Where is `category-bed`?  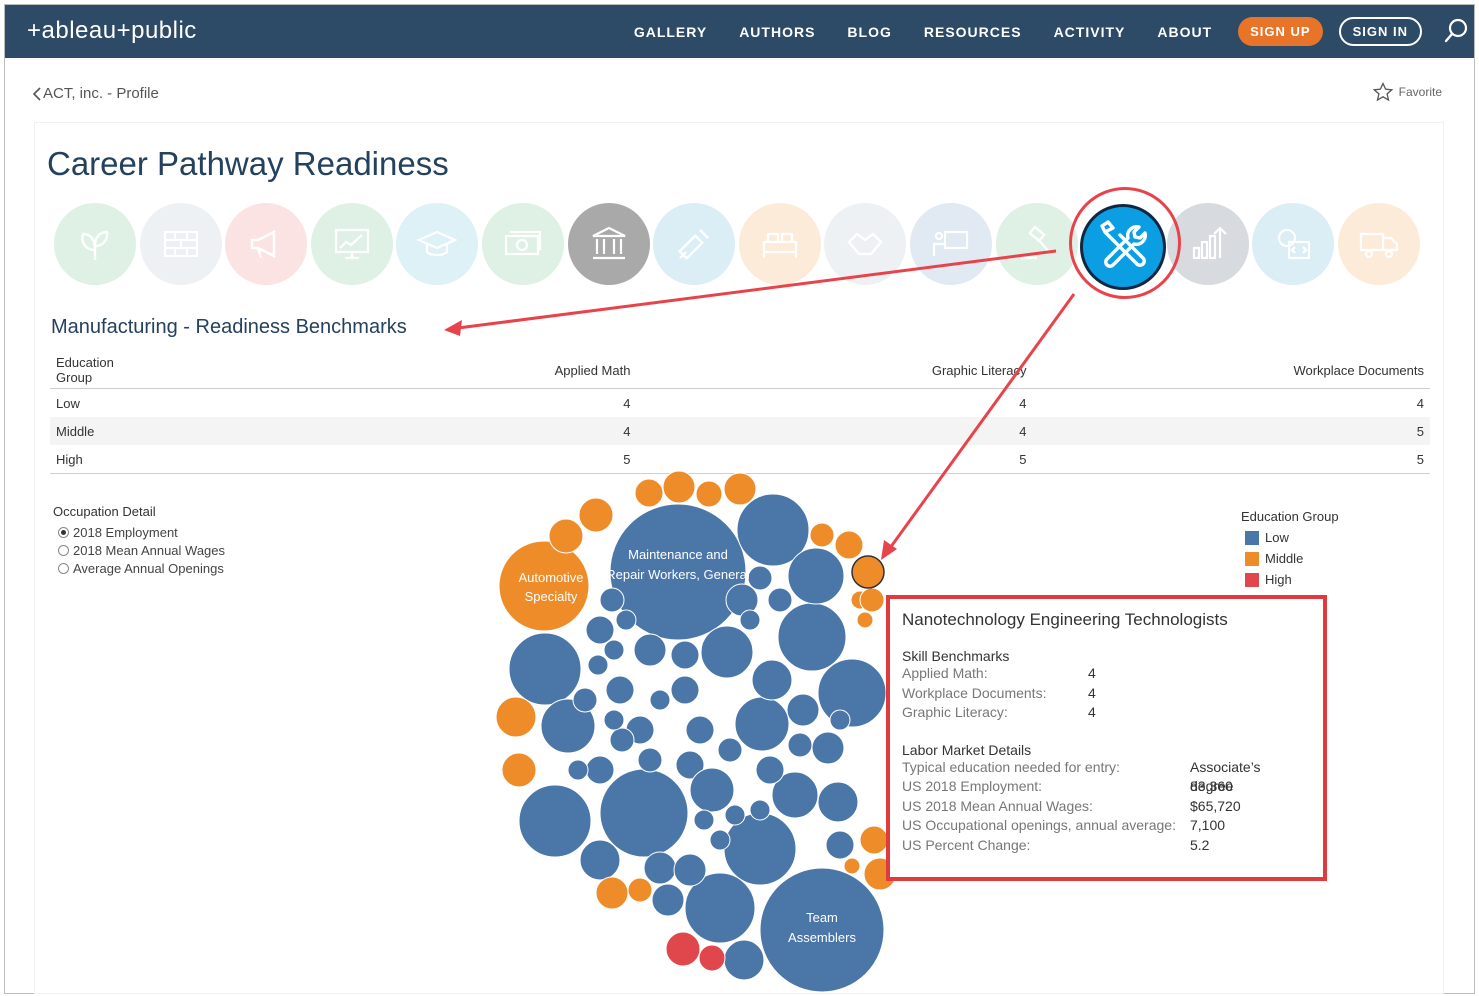 category-bed is located at coordinates (779, 244).